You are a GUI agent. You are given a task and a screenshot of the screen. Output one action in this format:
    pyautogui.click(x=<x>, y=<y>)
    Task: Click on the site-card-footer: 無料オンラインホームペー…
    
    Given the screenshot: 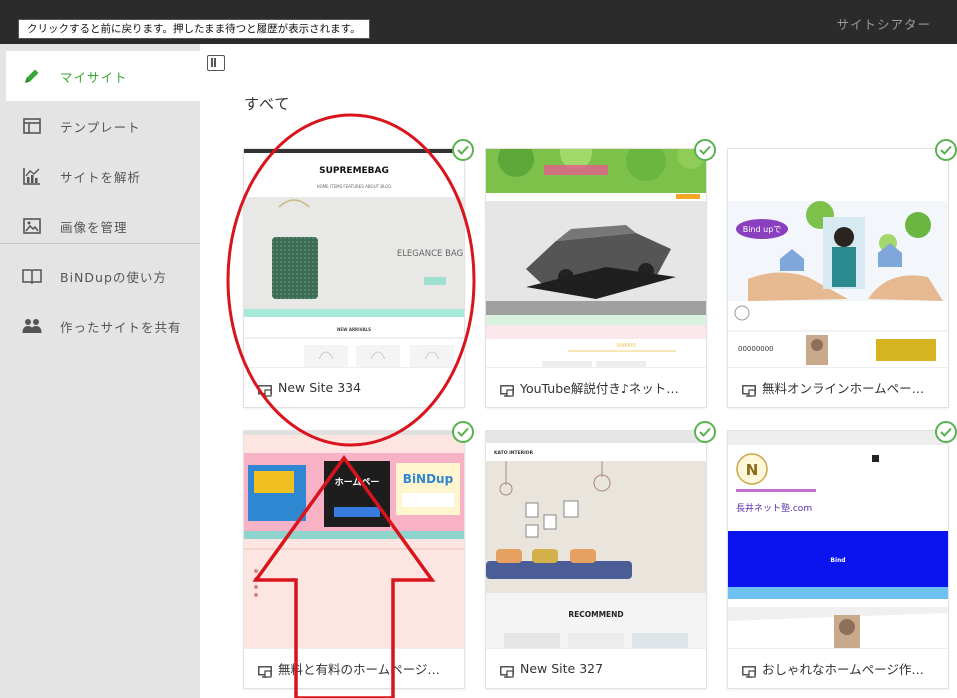 What is the action you would take?
    pyautogui.click(x=838, y=387)
    